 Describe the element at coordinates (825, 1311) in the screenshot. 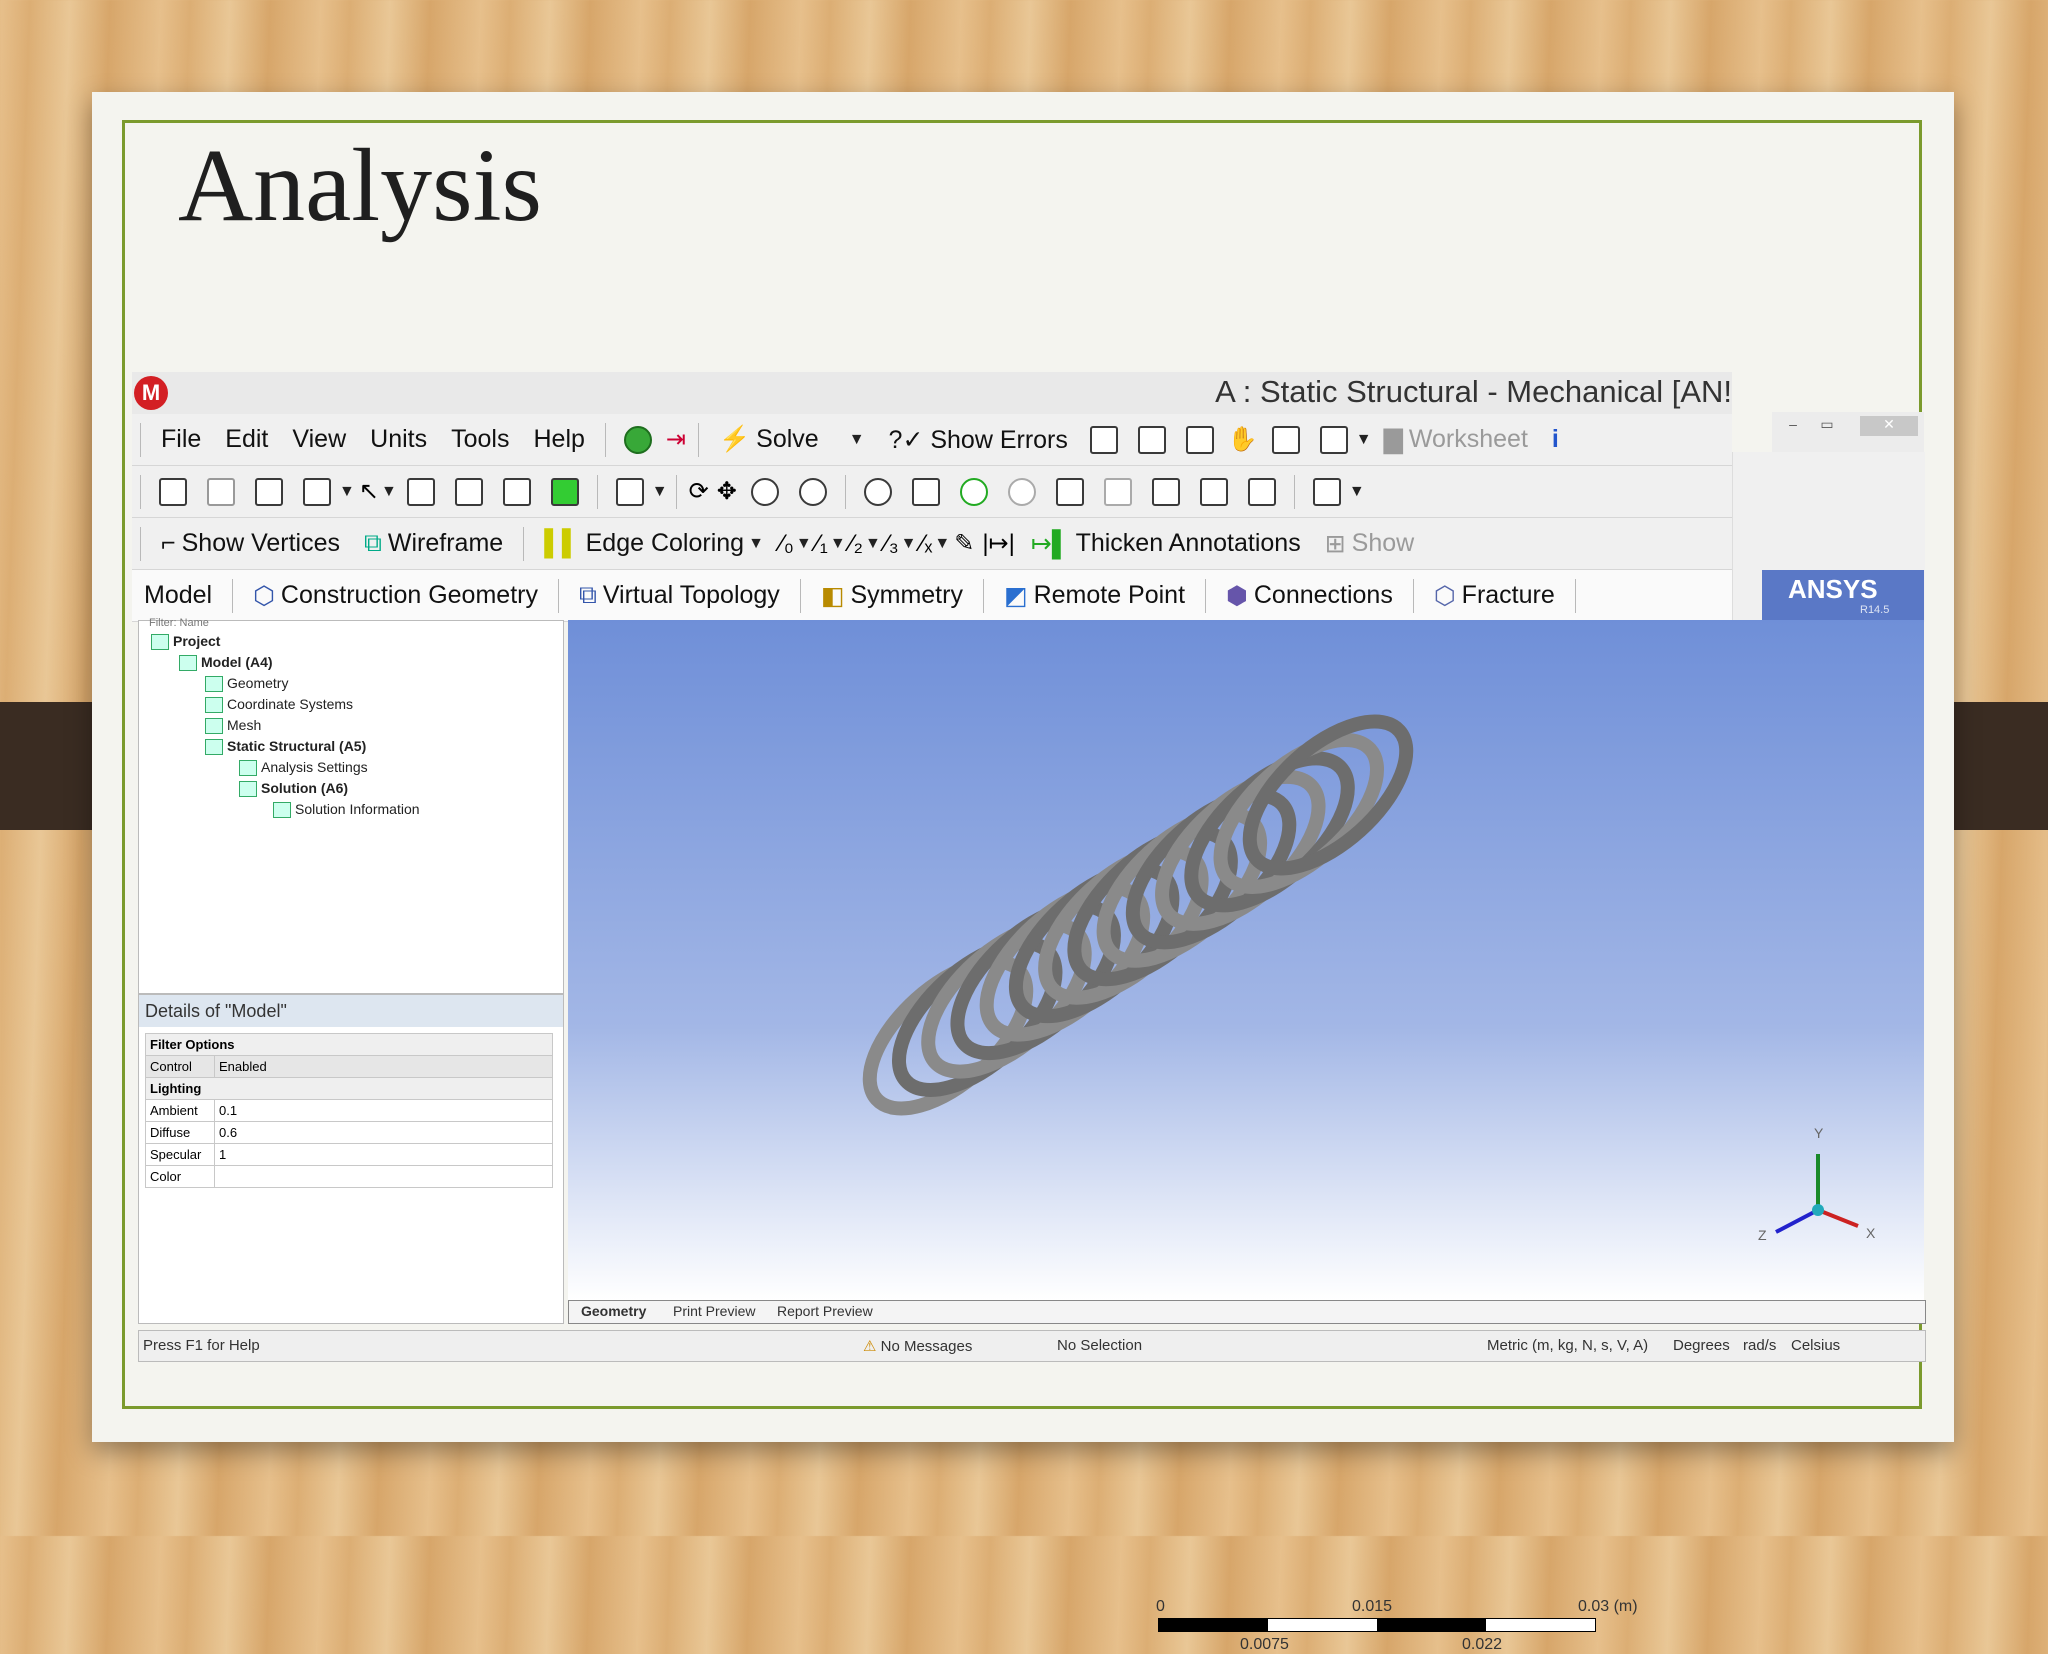

I see `tab-report-preview: Report Preview` at that location.